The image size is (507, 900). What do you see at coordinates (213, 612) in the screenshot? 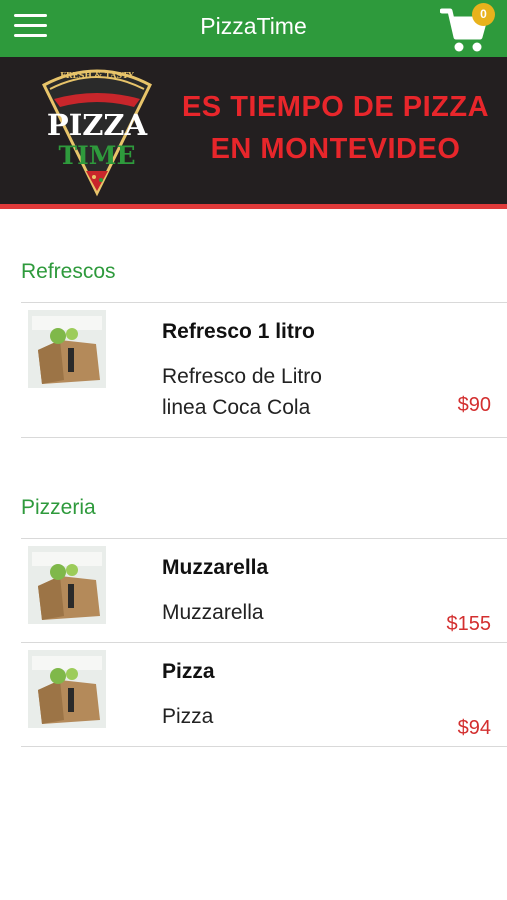
I see `product-description: Muzzarella` at bounding box center [213, 612].